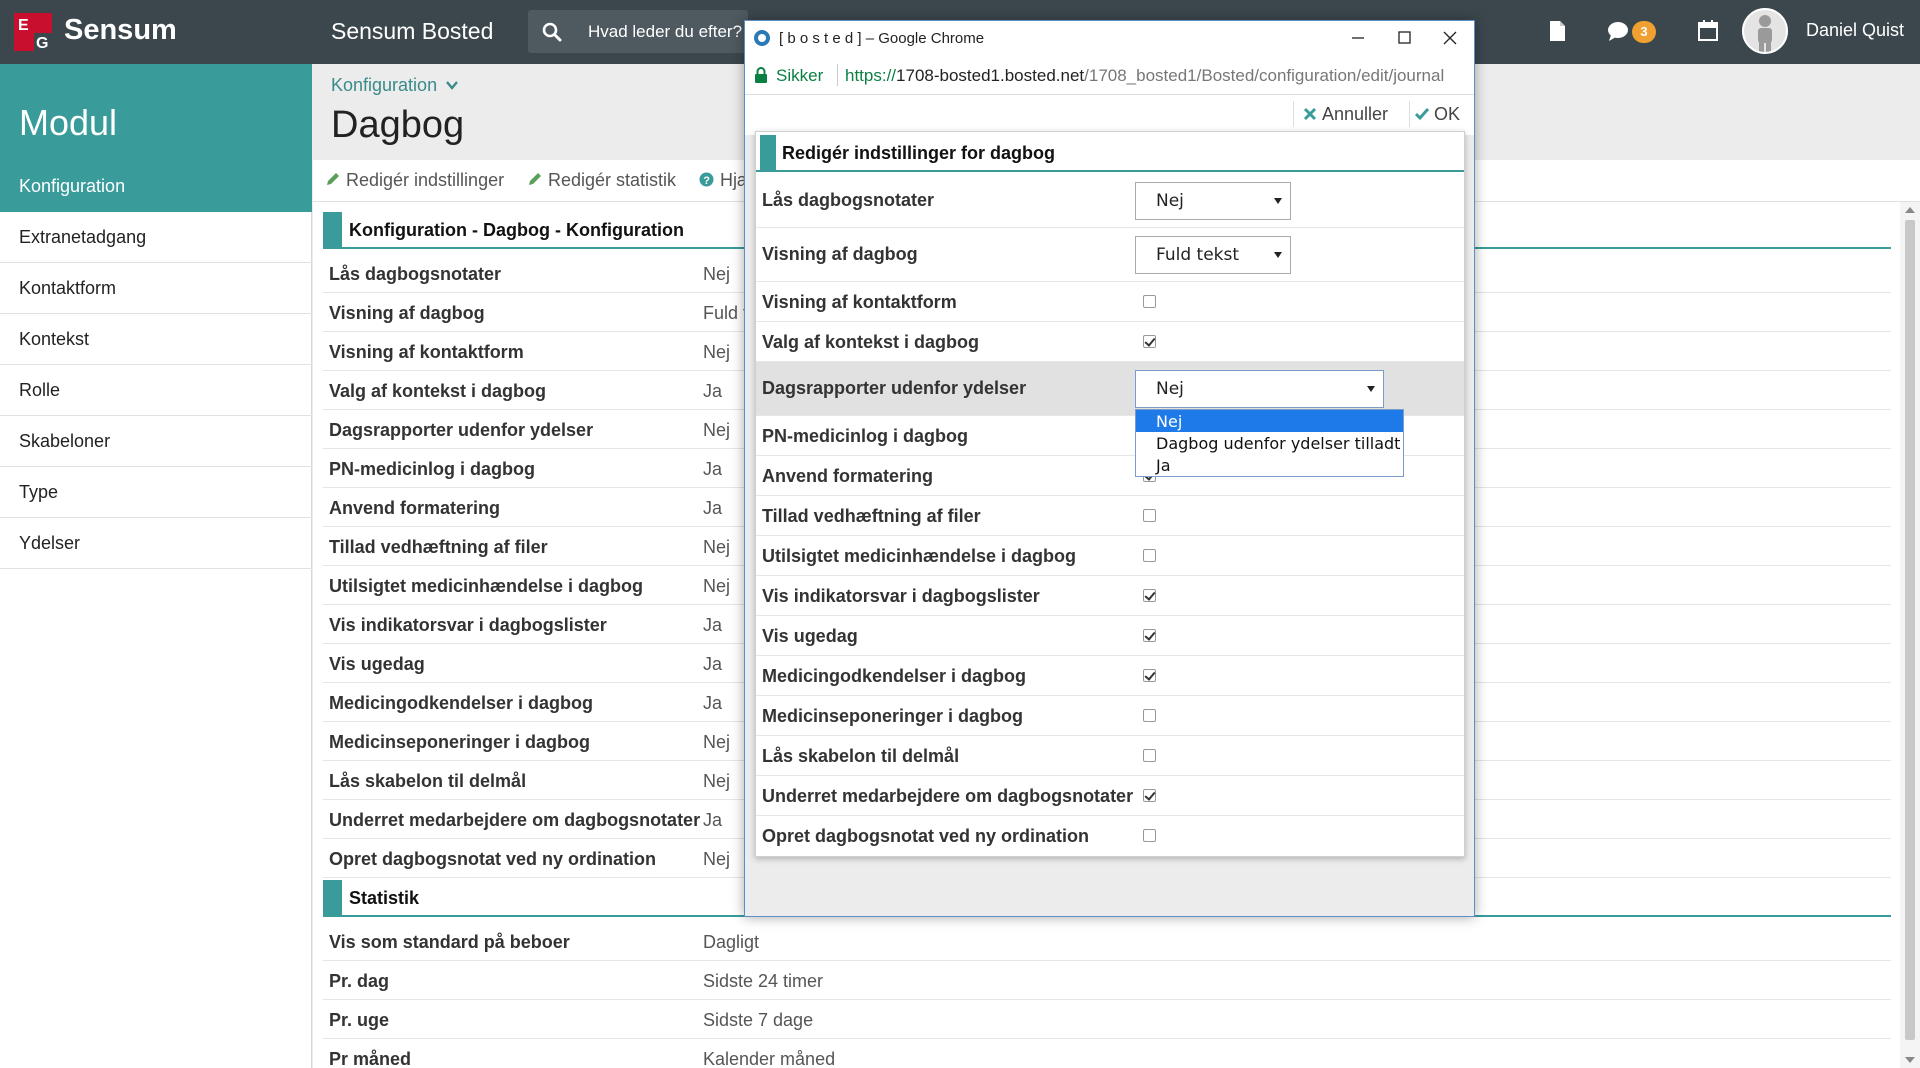  I want to click on sidebar-item-konfiguration: Konfiguration, so click(156, 186).